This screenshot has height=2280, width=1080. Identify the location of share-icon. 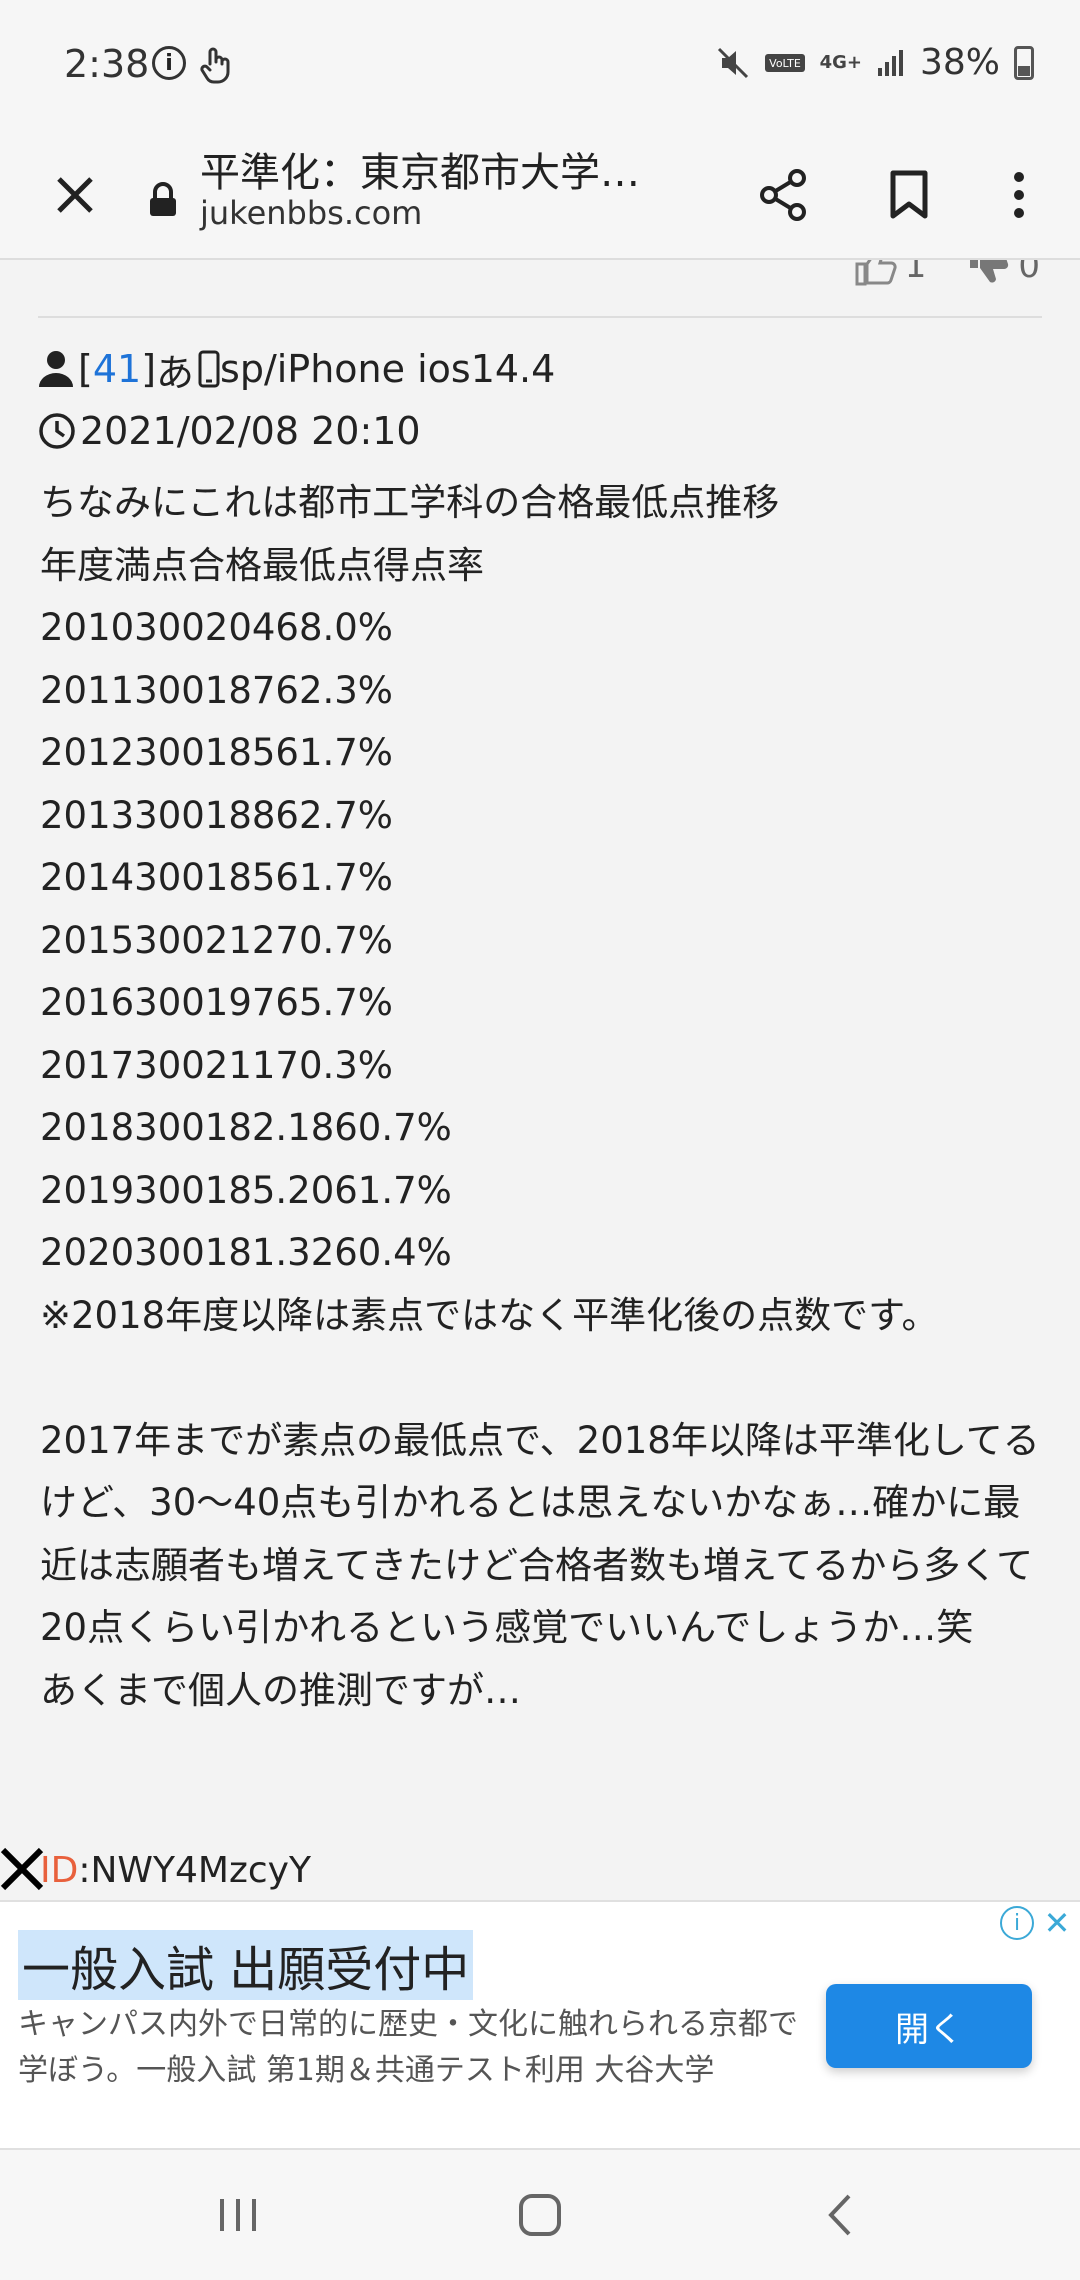
(783, 195).